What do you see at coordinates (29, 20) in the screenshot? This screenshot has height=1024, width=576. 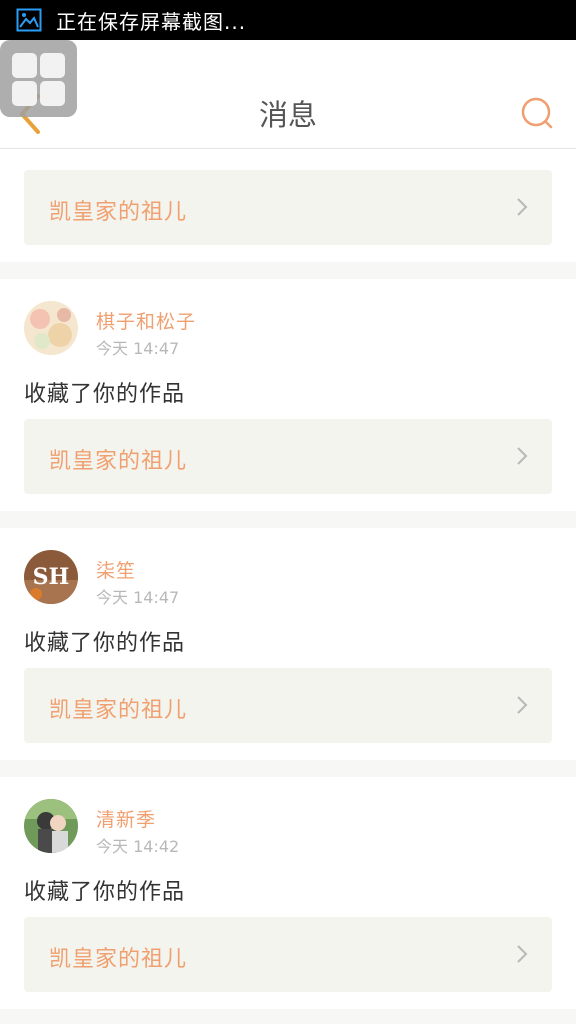 I see `screenshot-icon` at bounding box center [29, 20].